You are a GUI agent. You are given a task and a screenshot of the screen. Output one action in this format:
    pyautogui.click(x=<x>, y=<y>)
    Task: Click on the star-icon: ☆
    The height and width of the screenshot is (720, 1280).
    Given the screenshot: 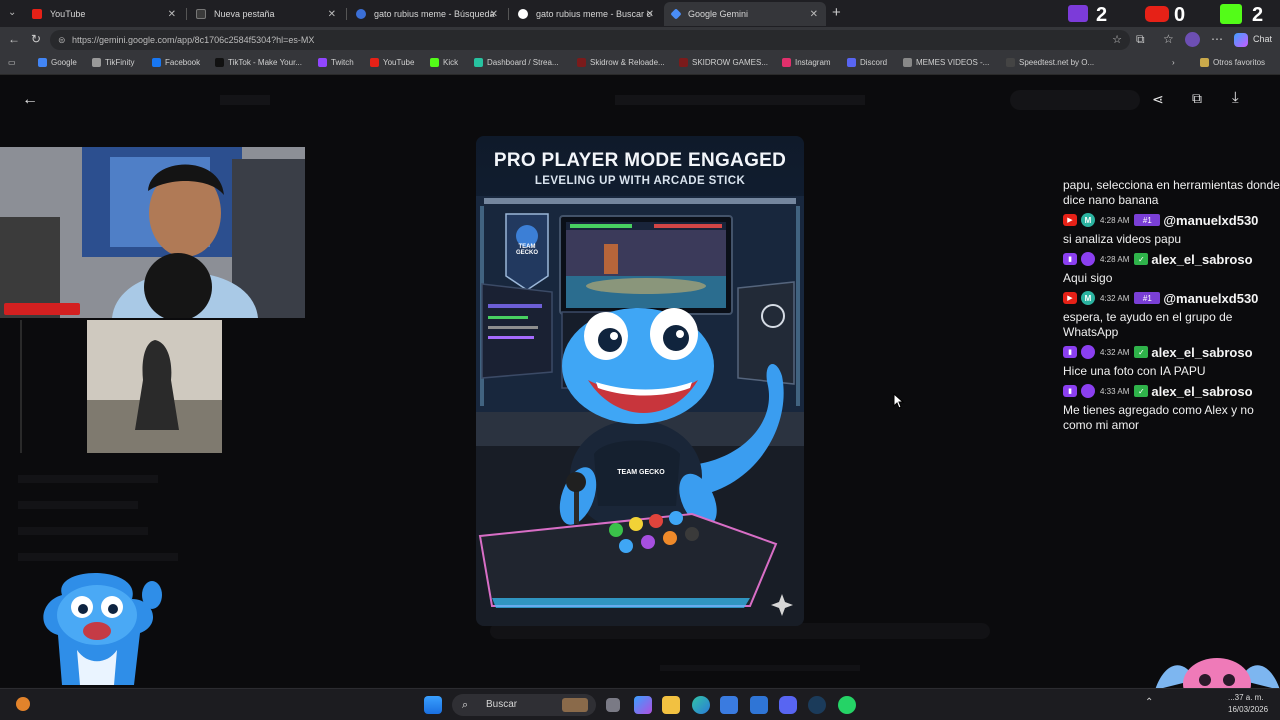 What is the action you would take?
    pyautogui.click(x=1117, y=40)
    